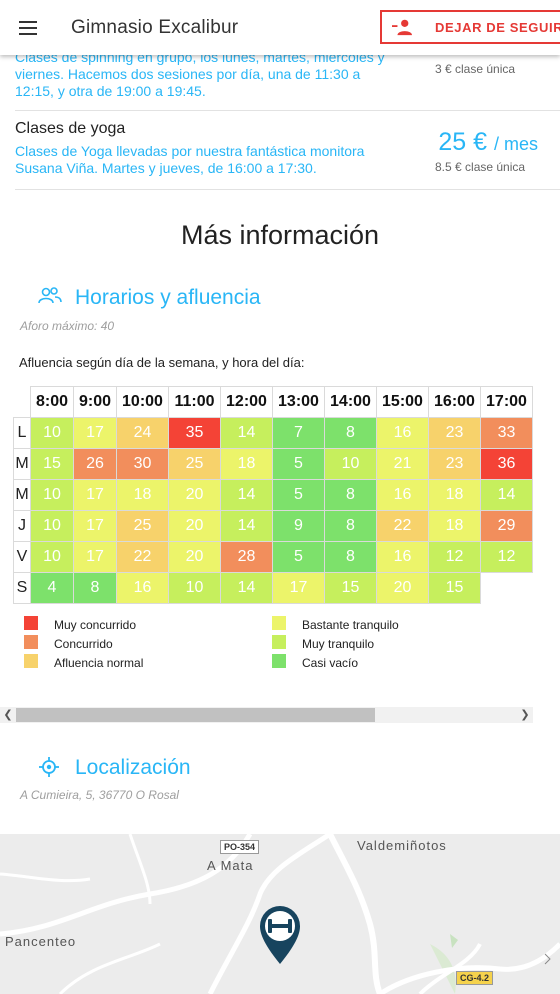  What do you see at coordinates (323, 644) in the screenshot?
I see `legend-item: Muy tranquilo` at bounding box center [323, 644].